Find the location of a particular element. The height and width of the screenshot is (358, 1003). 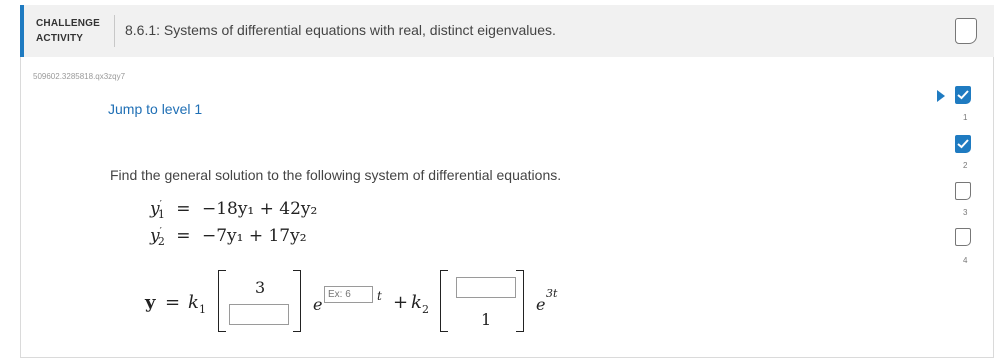

vector2-top-input is located at coordinates (486, 287).